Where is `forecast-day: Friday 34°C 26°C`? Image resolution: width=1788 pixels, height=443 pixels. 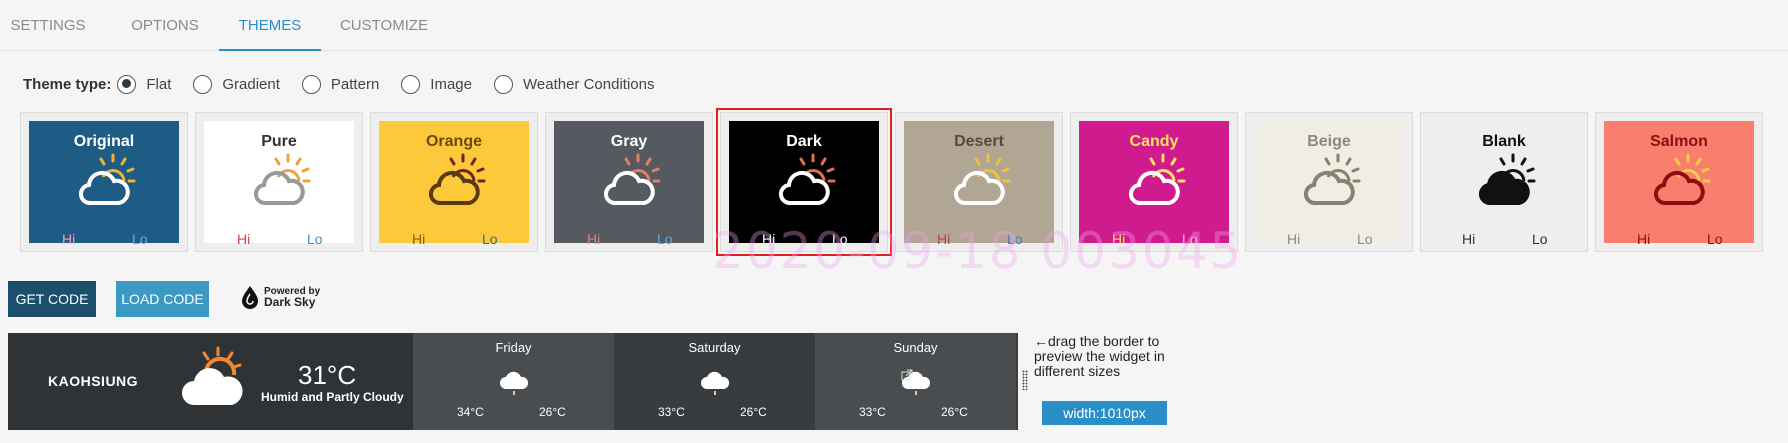
forecast-day: Friday 34°C 26°C is located at coordinates (513, 381).